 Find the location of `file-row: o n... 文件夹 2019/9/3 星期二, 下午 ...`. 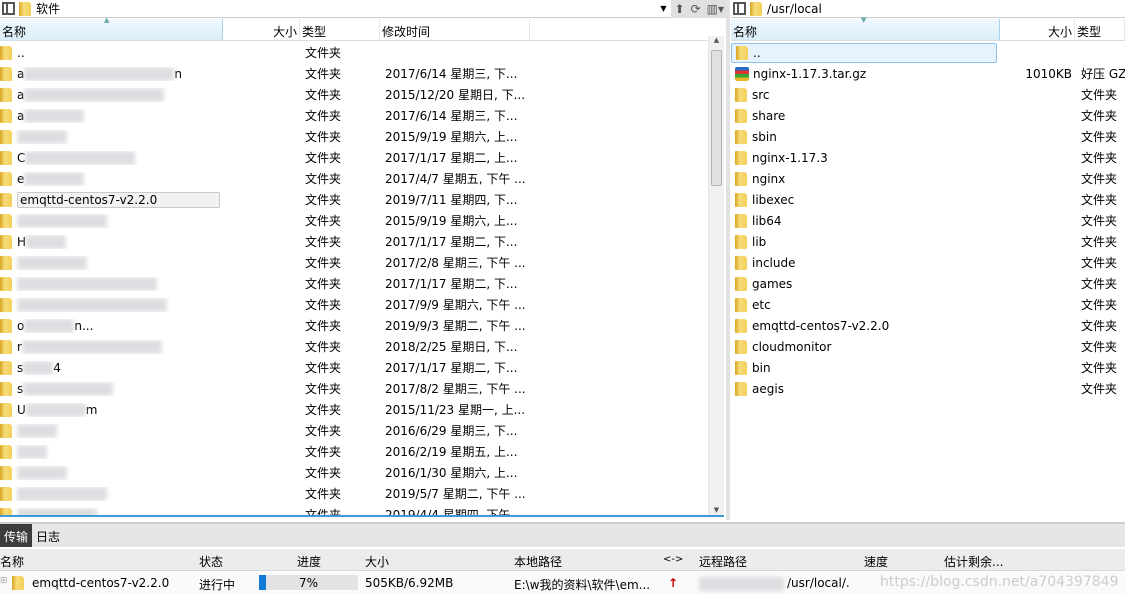

file-row: o n... 文件夹 2019/9/3 星期二, 下午 ... is located at coordinates (354, 325).